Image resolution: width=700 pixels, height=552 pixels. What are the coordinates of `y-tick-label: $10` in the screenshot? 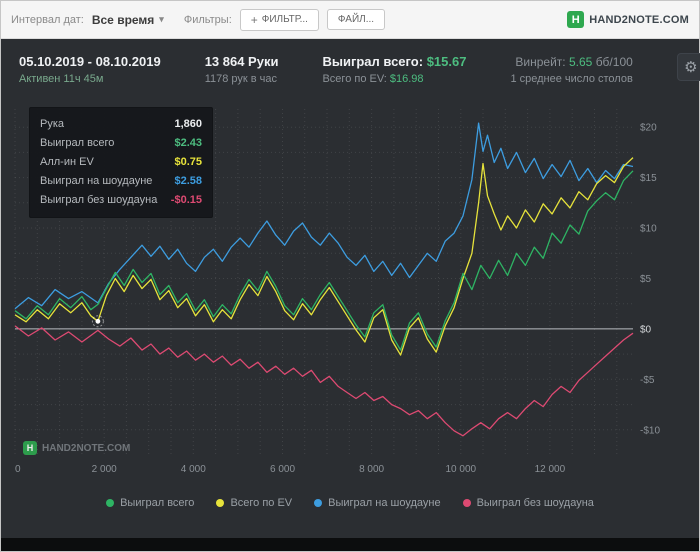 It's located at (648, 229).